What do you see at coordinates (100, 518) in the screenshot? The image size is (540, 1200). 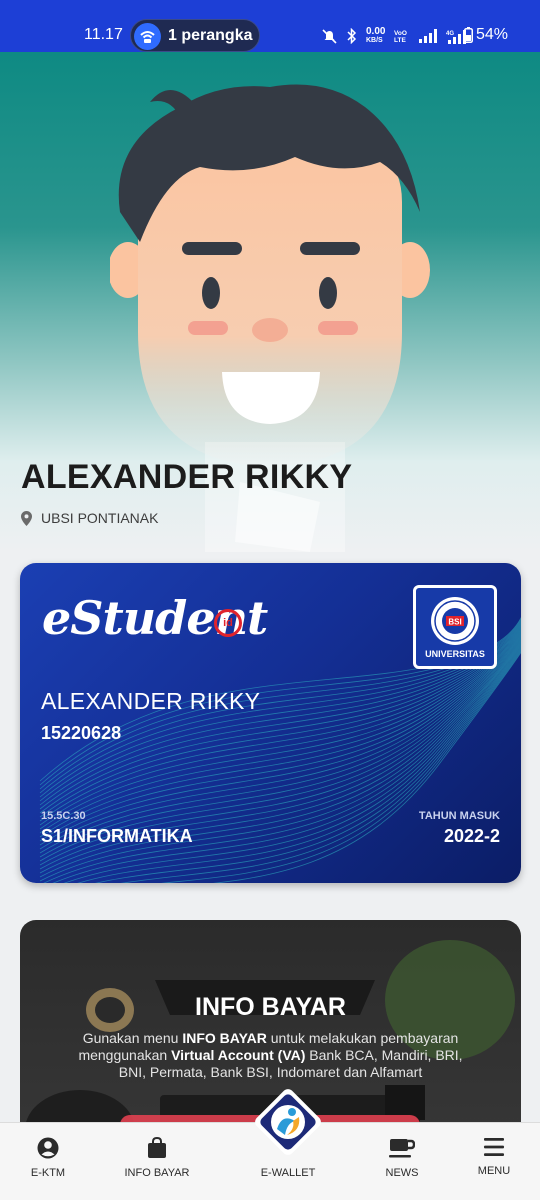 I see `campus-name: UBSI PONTIANAK` at bounding box center [100, 518].